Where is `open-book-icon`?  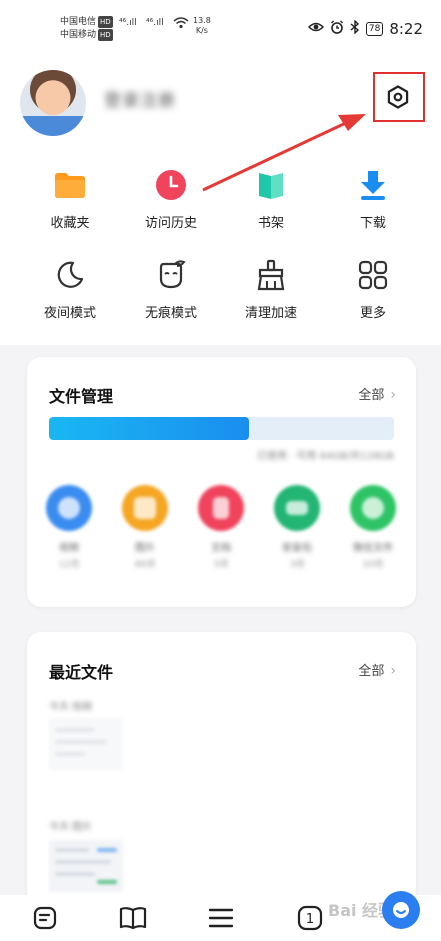 open-book-icon is located at coordinates (133, 918).